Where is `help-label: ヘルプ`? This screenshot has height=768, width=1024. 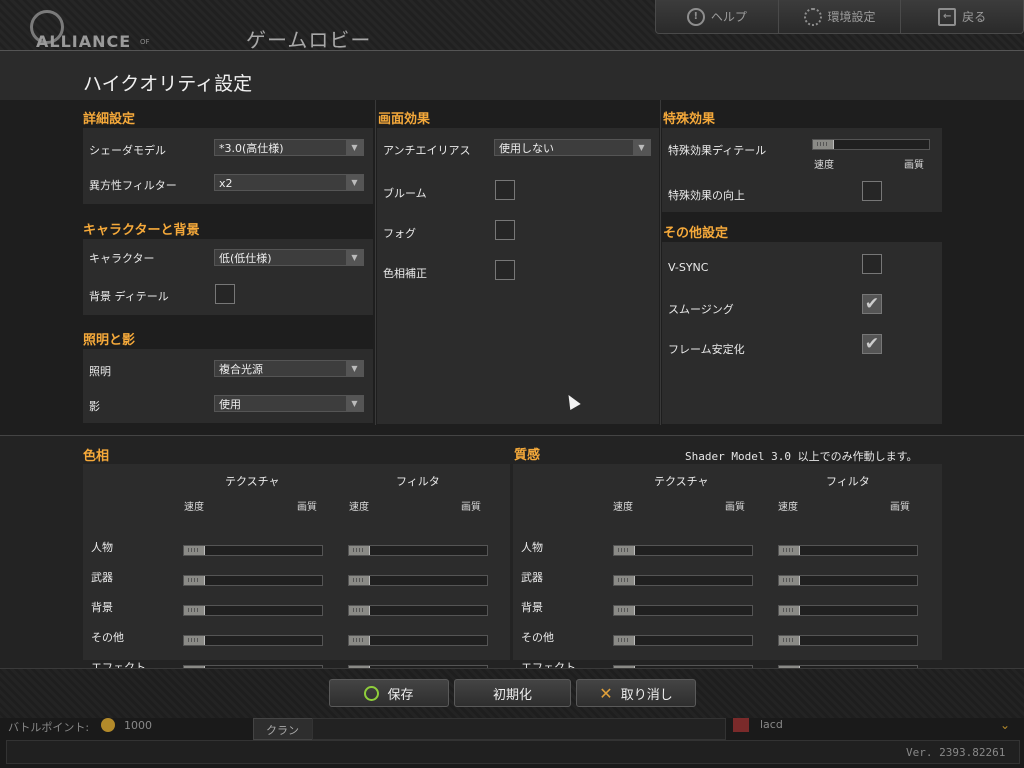 help-label: ヘルプ is located at coordinates (728, 17).